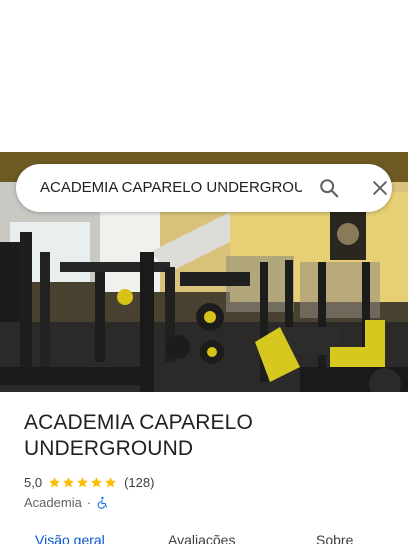 This screenshot has width=408, height=544. Describe the element at coordinates (380, 188) in the screenshot. I see `close-icon` at that location.